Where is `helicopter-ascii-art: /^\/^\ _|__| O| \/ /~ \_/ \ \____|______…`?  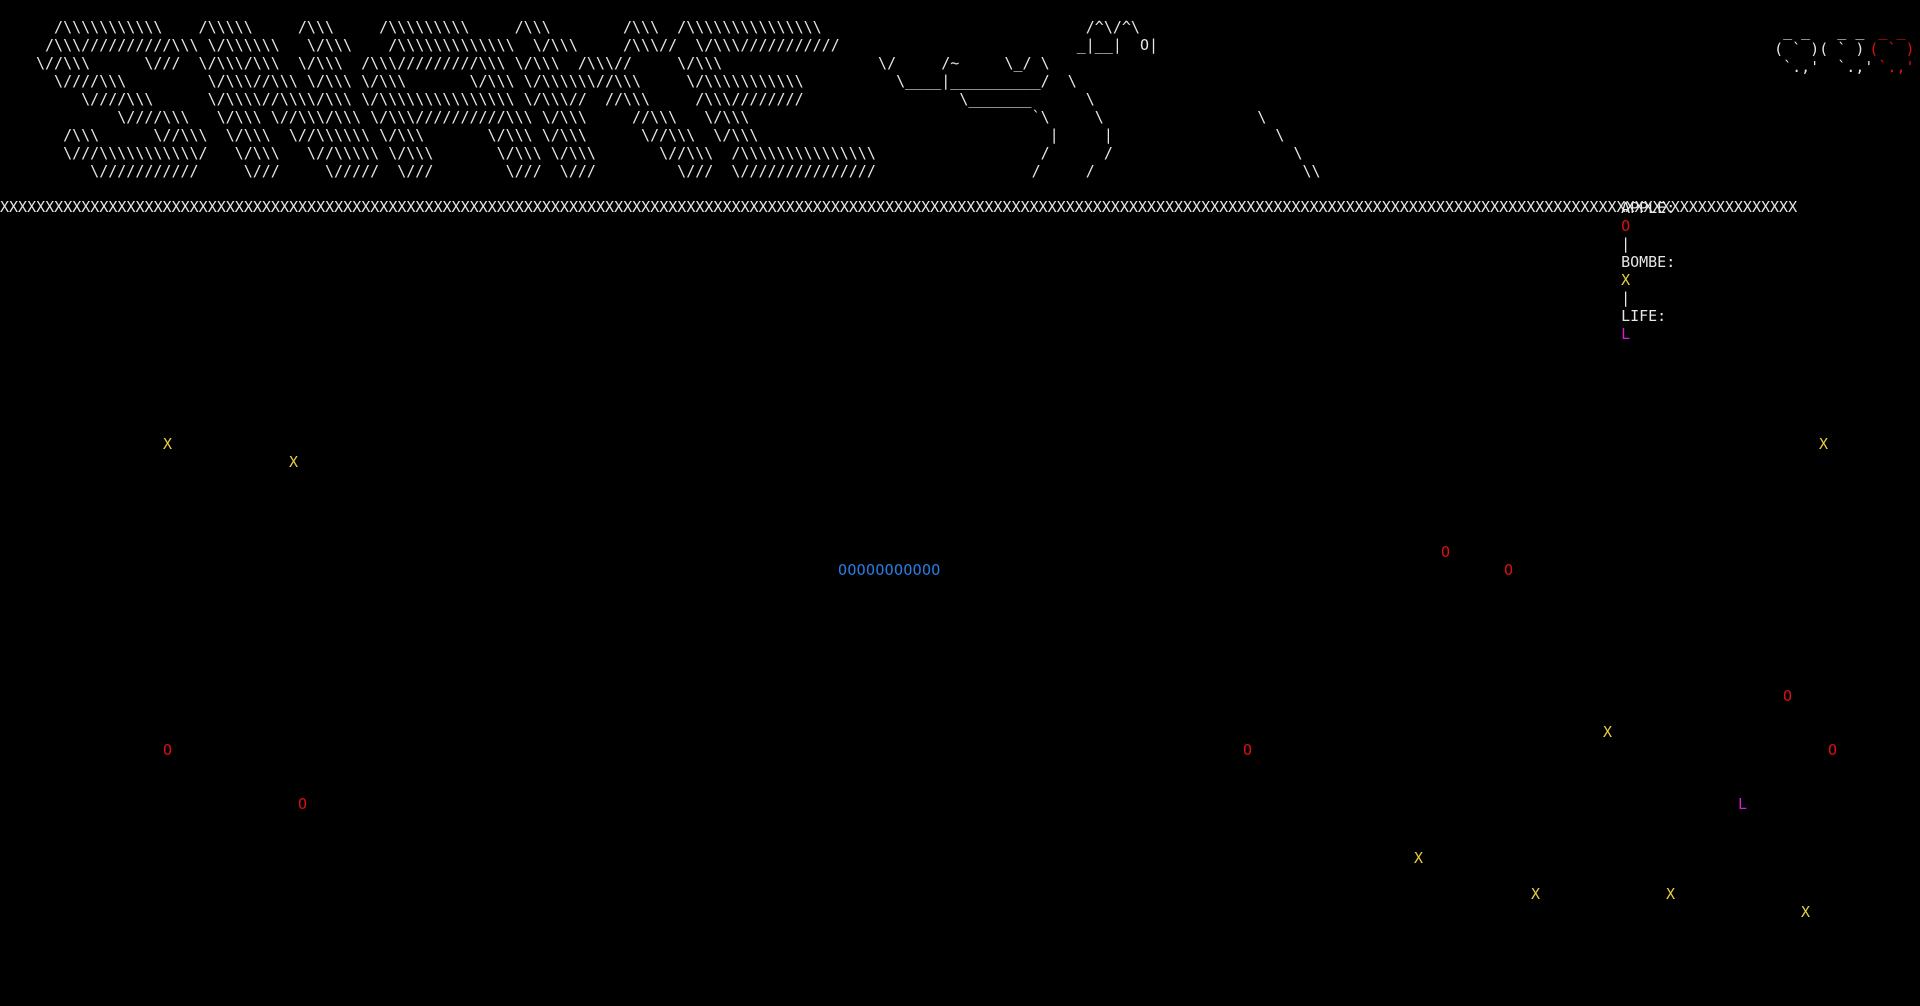 helicopter-ascii-art: /^\/^\ _|__| O| \/ /~ \_/ \ \____|______… is located at coordinates (1099, 99).